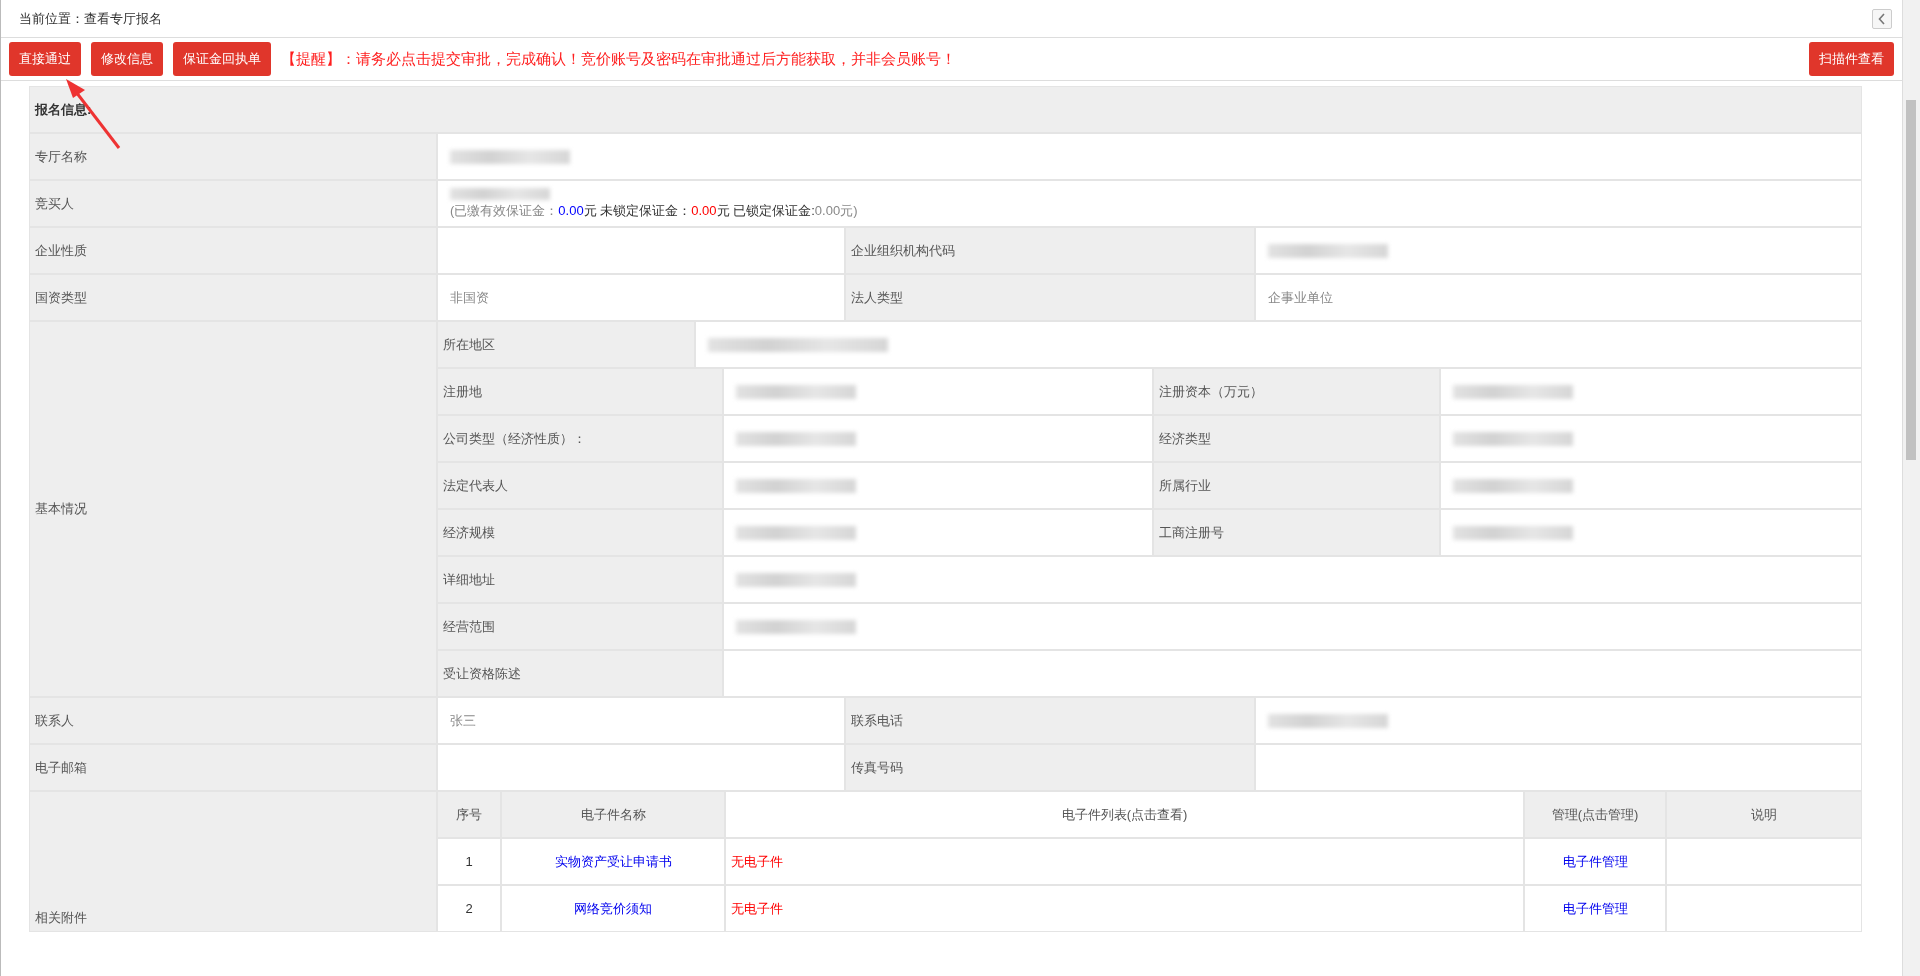 The image size is (1920, 976). Describe the element at coordinates (1050, 250) in the screenshot. I see `field-label: 企业组织机构代码` at that location.